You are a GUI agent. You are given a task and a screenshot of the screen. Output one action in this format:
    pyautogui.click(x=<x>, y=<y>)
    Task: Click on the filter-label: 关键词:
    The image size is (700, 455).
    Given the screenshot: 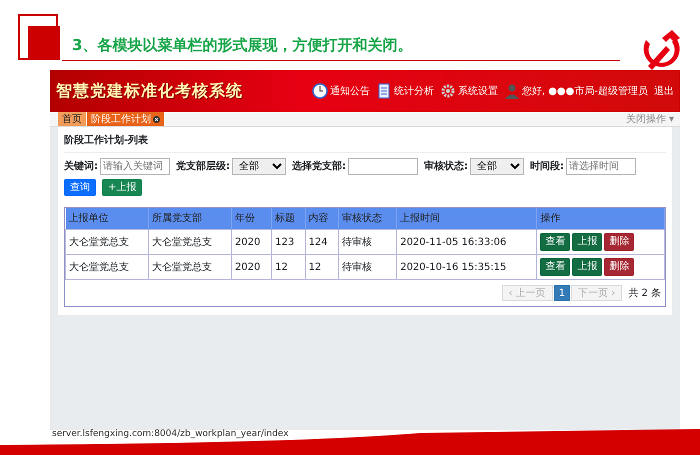 What is the action you would take?
    pyautogui.click(x=81, y=167)
    